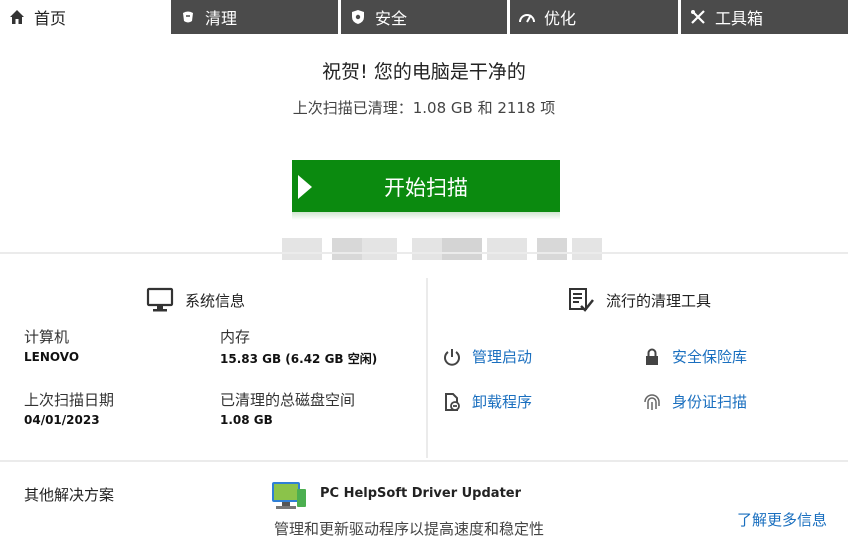  What do you see at coordinates (426, 216) in the screenshot?
I see `scan-button-shadow` at bounding box center [426, 216].